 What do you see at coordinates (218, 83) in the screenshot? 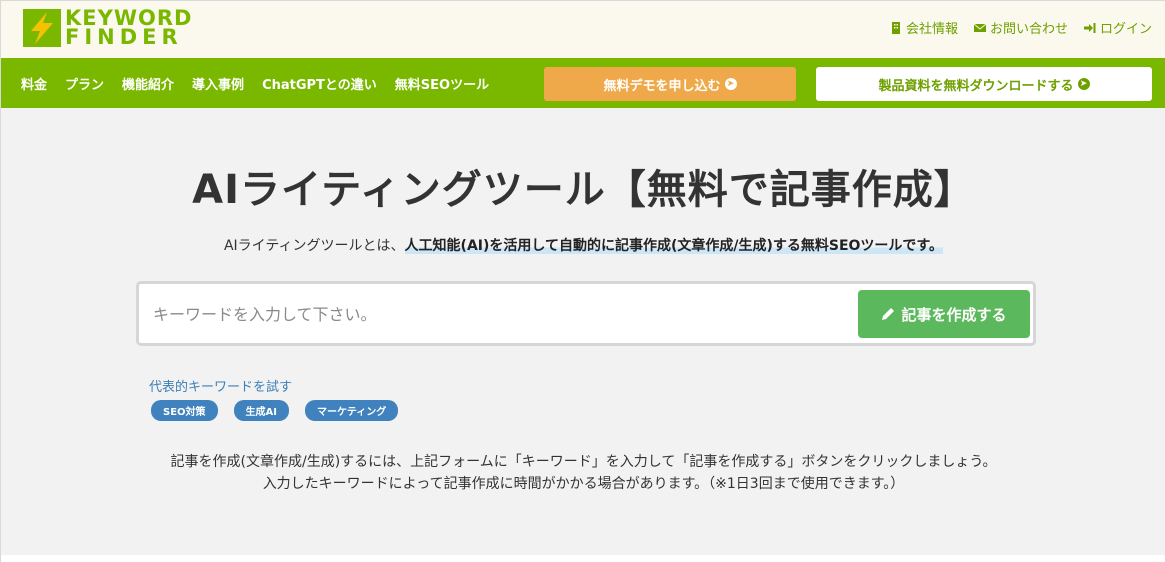
I see `nav-item-case-studies: 導入事例` at bounding box center [218, 83].